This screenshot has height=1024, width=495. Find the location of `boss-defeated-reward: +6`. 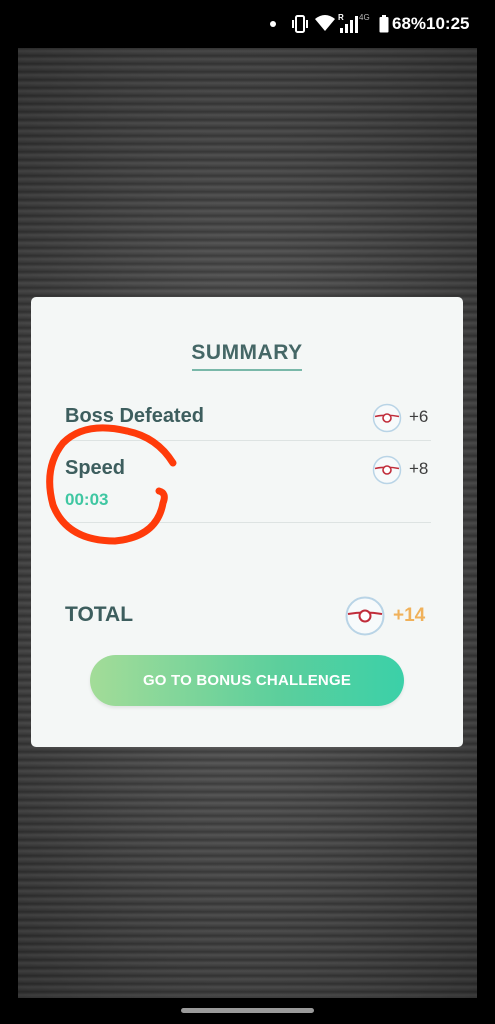

boss-defeated-reward: +6 is located at coordinates (419, 416).